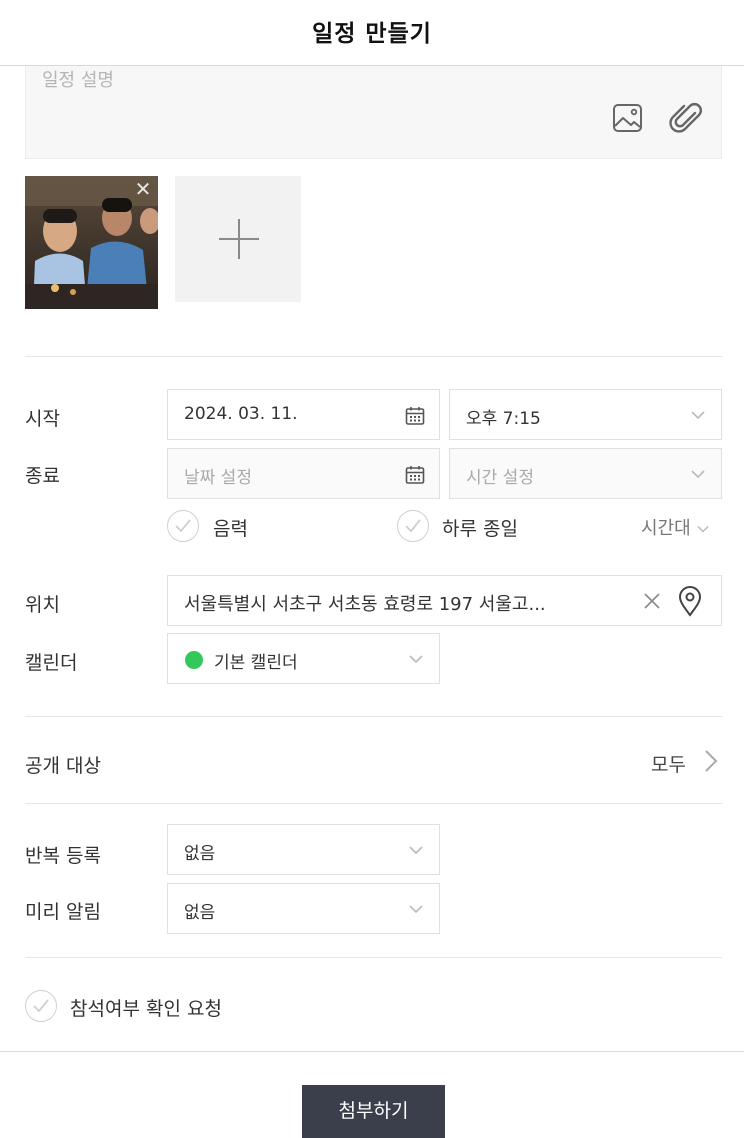 The image size is (744, 1138). What do you see at coordinates (303, 849) in the screenshot?
I see `repeat-select: 없음` at bounding box center [303, 849].